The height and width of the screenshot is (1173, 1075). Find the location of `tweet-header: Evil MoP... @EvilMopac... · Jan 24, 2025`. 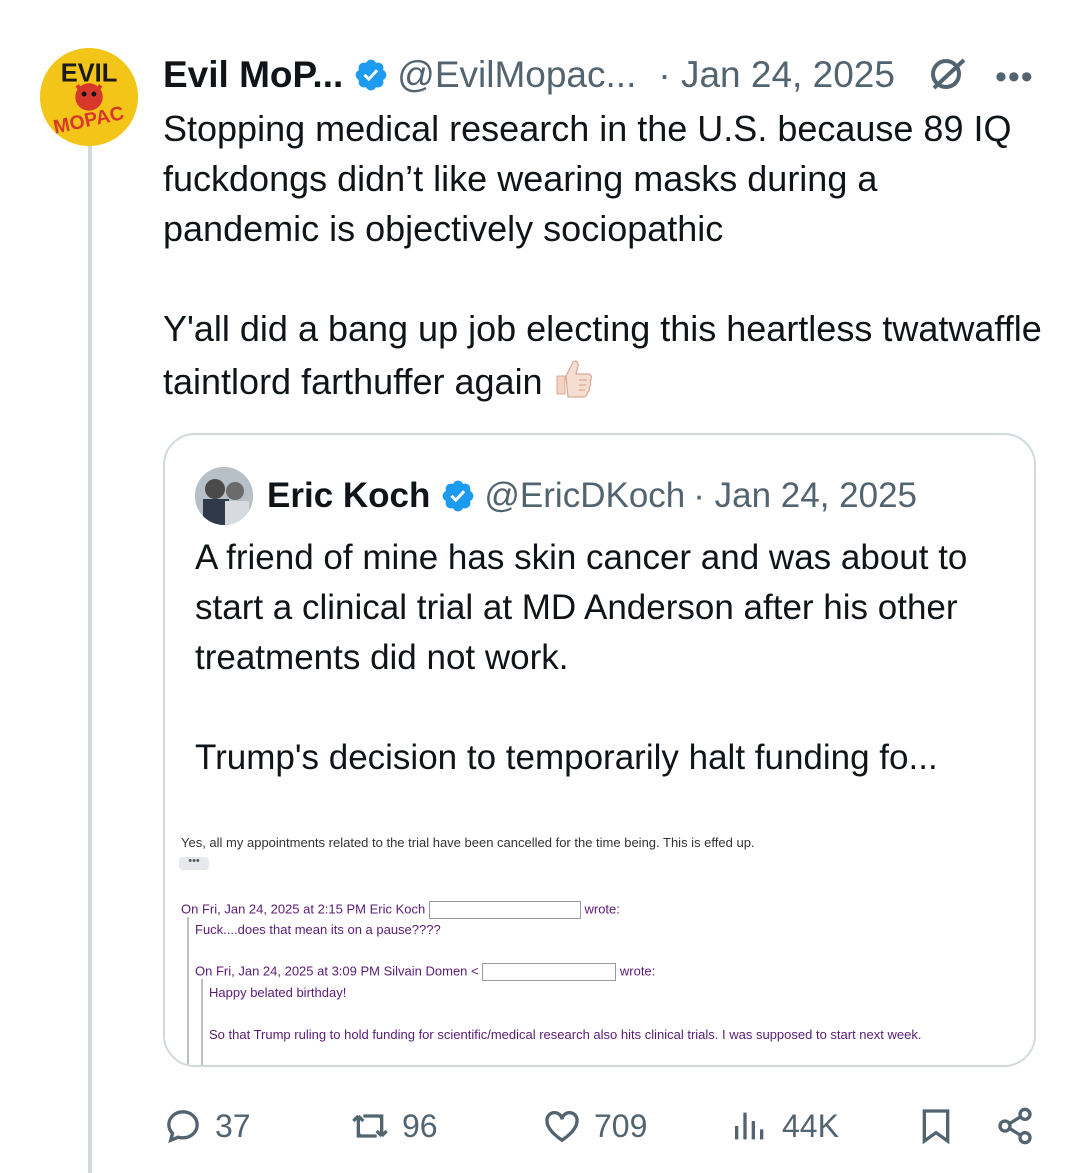

tweet-header: Evil MoP... @EvilMopac... · Jan 24, 2025 is located at coordinates (604, 75).